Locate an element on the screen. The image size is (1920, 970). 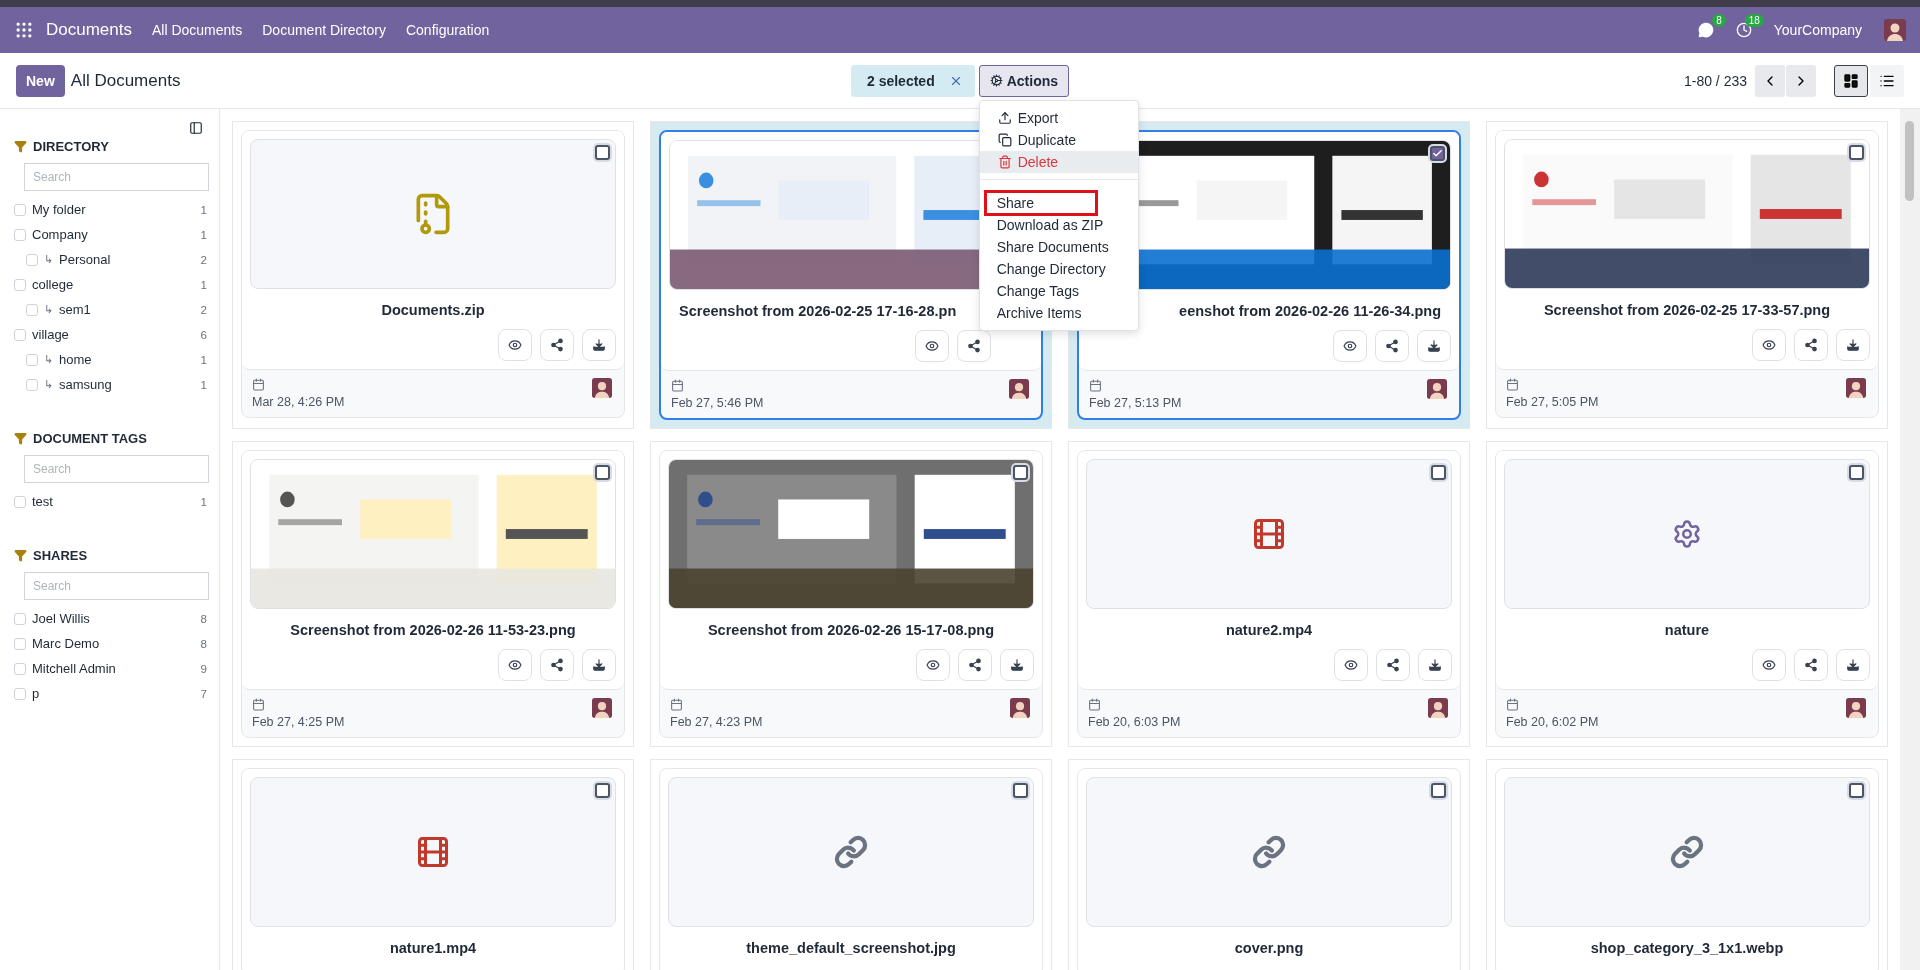
date-text: Feb 27, 4:25 PM is located at coordinates (298, 722).